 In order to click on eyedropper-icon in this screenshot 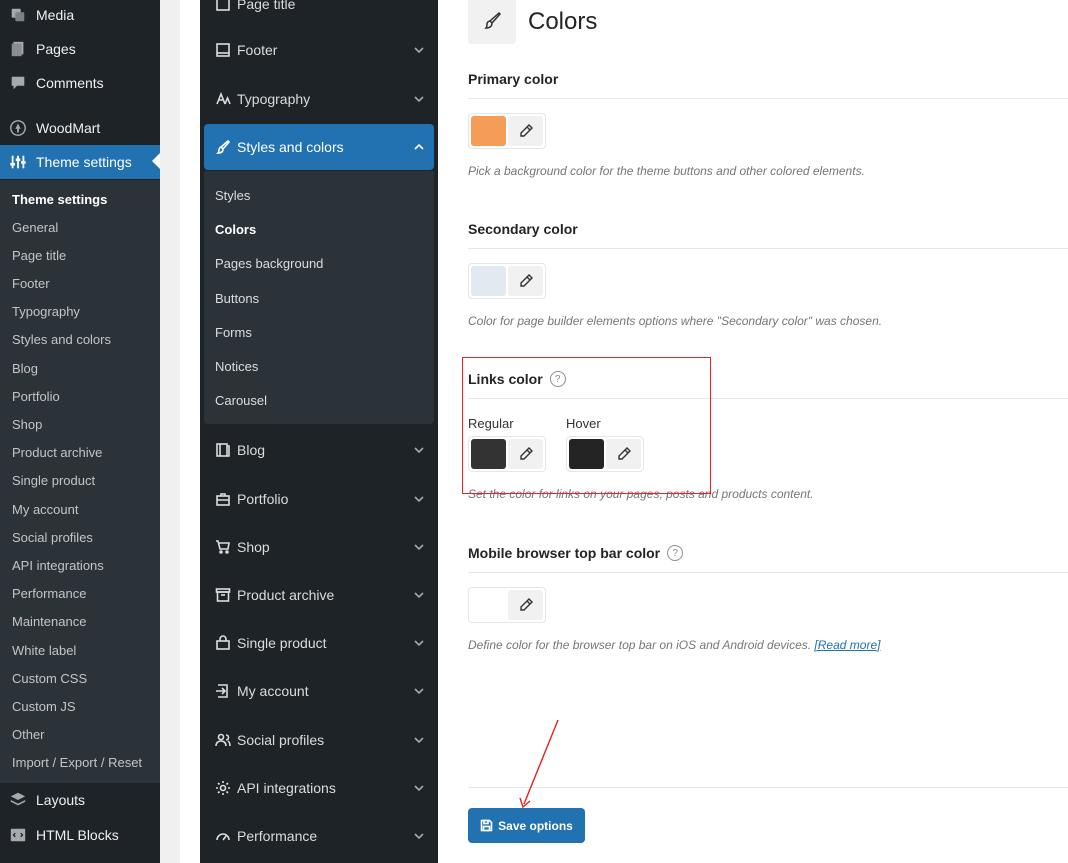, I will do `click(526, 130)`.